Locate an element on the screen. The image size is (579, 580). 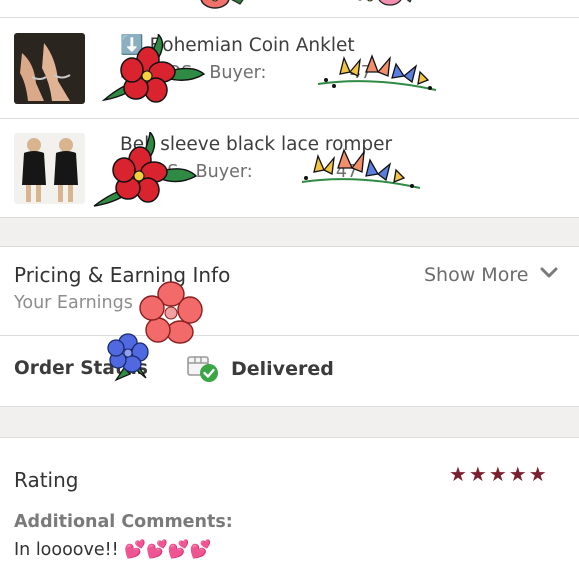
two-hearts-emoji-icon: 💕💕💕💕 is located at coordinates (168, 550).